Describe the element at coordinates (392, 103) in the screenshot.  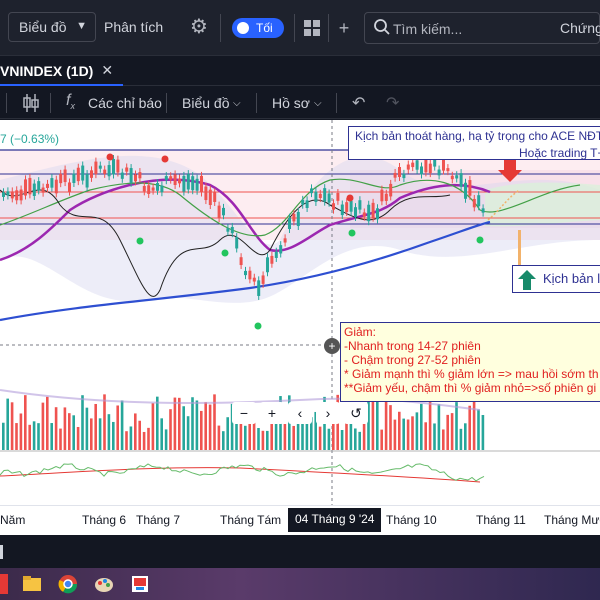
I see `redo-icon: ↷` at that location.